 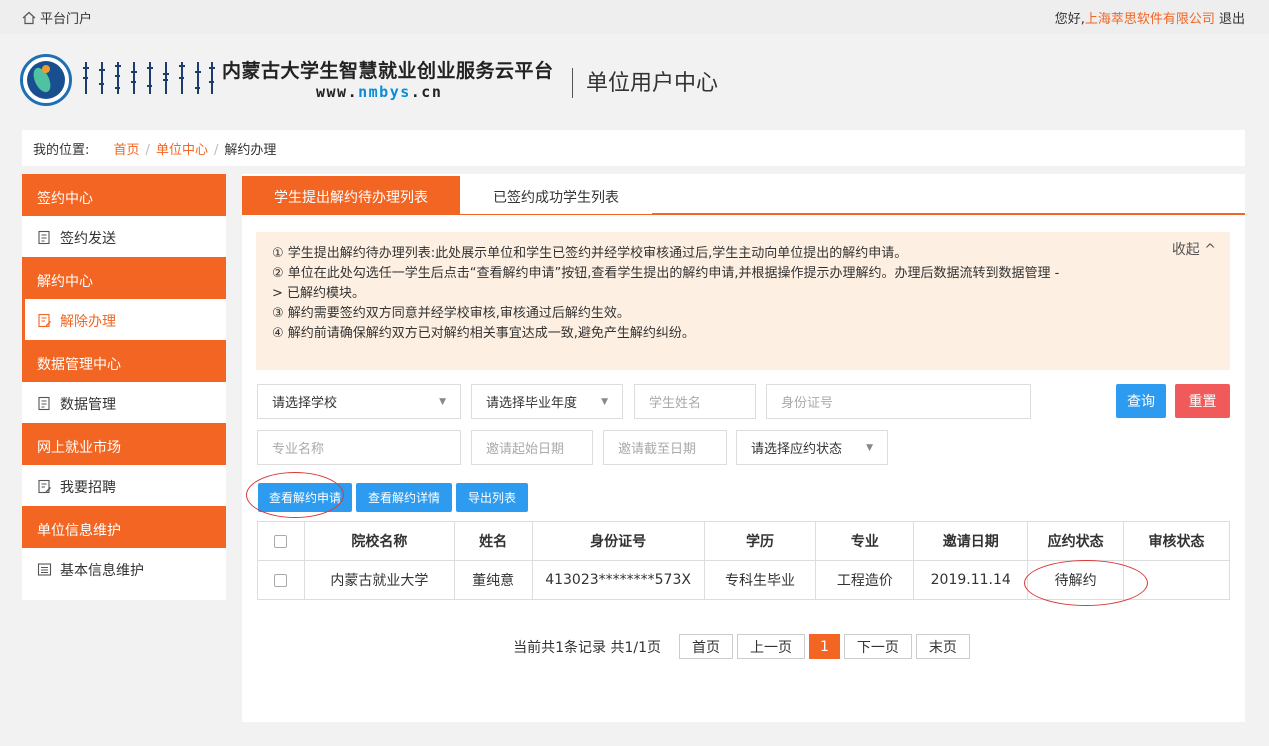 I want to click on list-icon, so click(x=44, y=569).